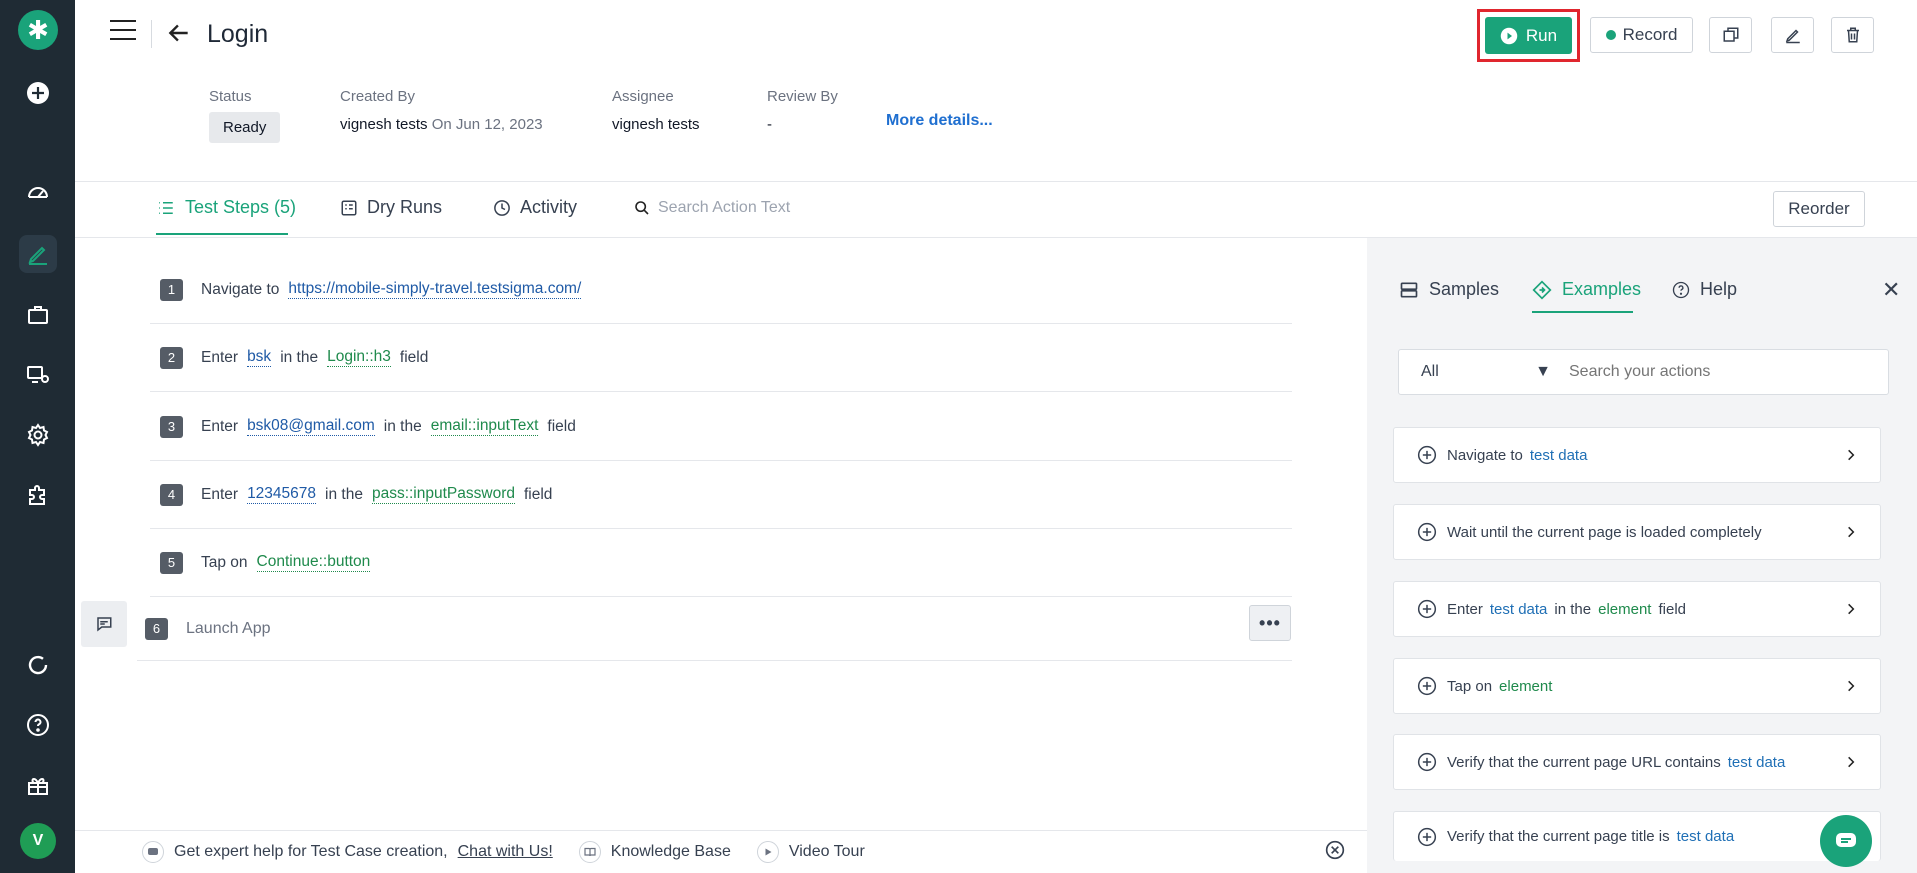 Image resolution: width=1917 pixels, height=873 pixels. Describe the element at coordinates (282, 494) in the screenshot. I see `step-test-data: 12345678` at that location.